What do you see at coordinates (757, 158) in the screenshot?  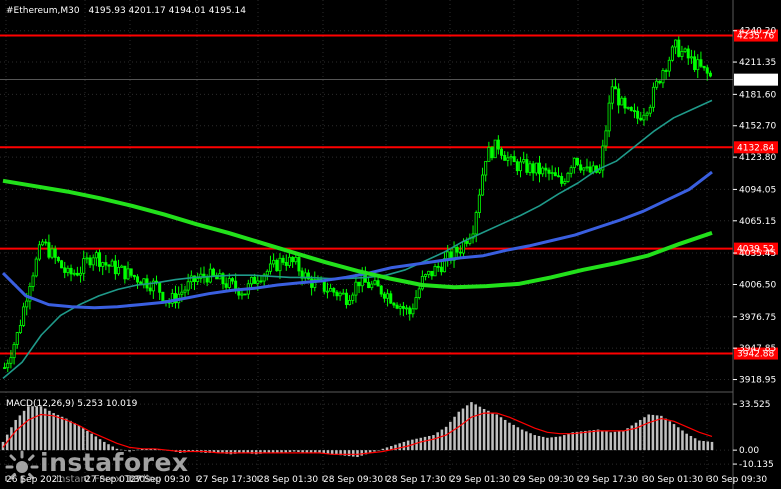 I see `price-tick-label: 4123.80` at bounding box center [757, 158].